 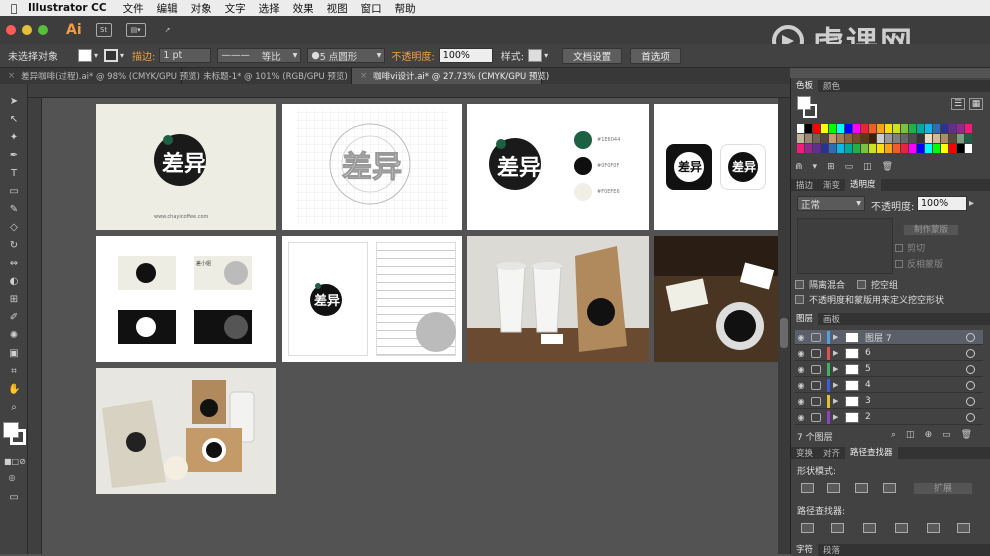 I want to click on paintbrush-tool-icon: ✎, so click(x=14, y=210).